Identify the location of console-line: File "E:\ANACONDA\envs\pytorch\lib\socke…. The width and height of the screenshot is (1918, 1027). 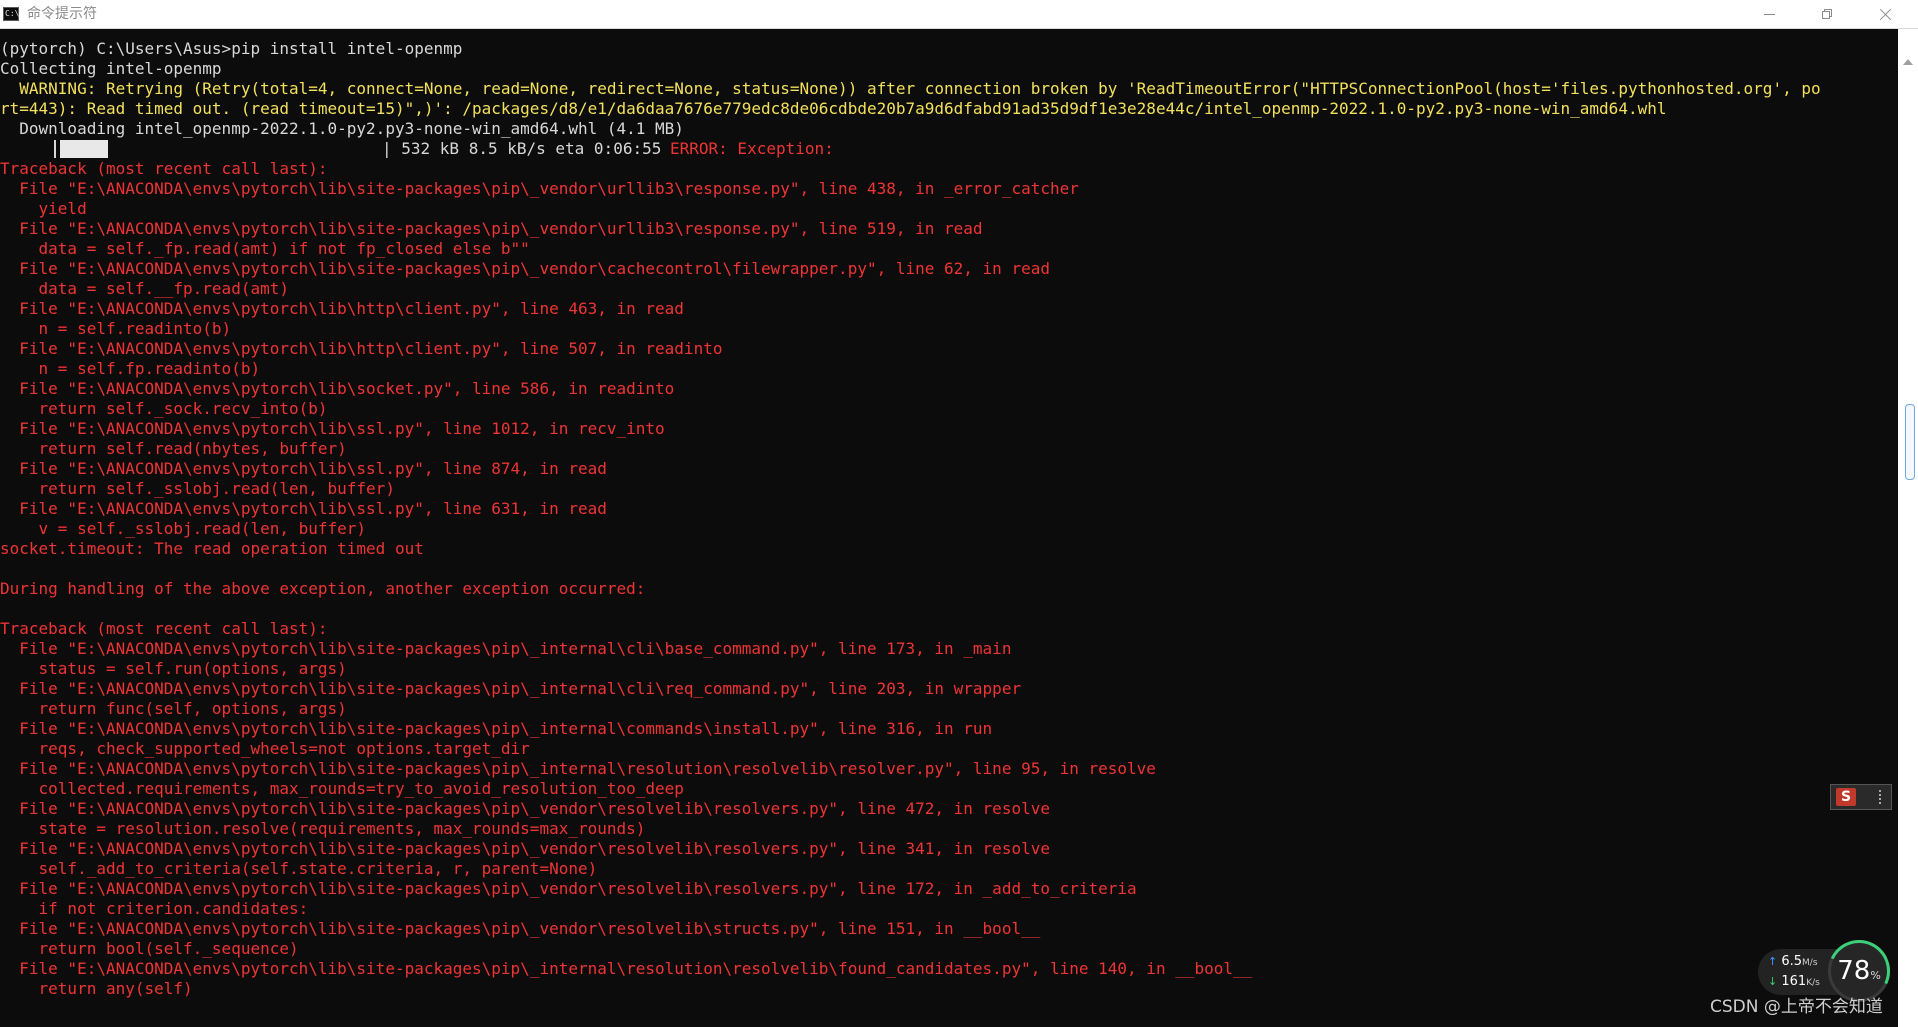
(337, 388).